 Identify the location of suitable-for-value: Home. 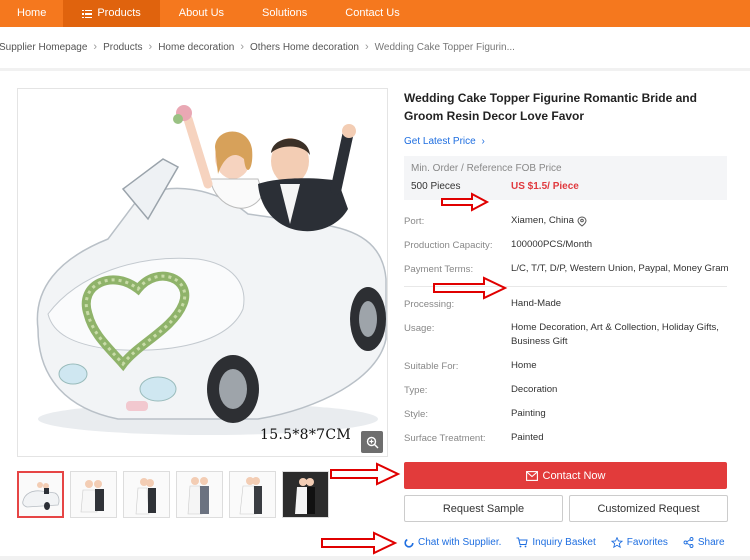
(524, 365).